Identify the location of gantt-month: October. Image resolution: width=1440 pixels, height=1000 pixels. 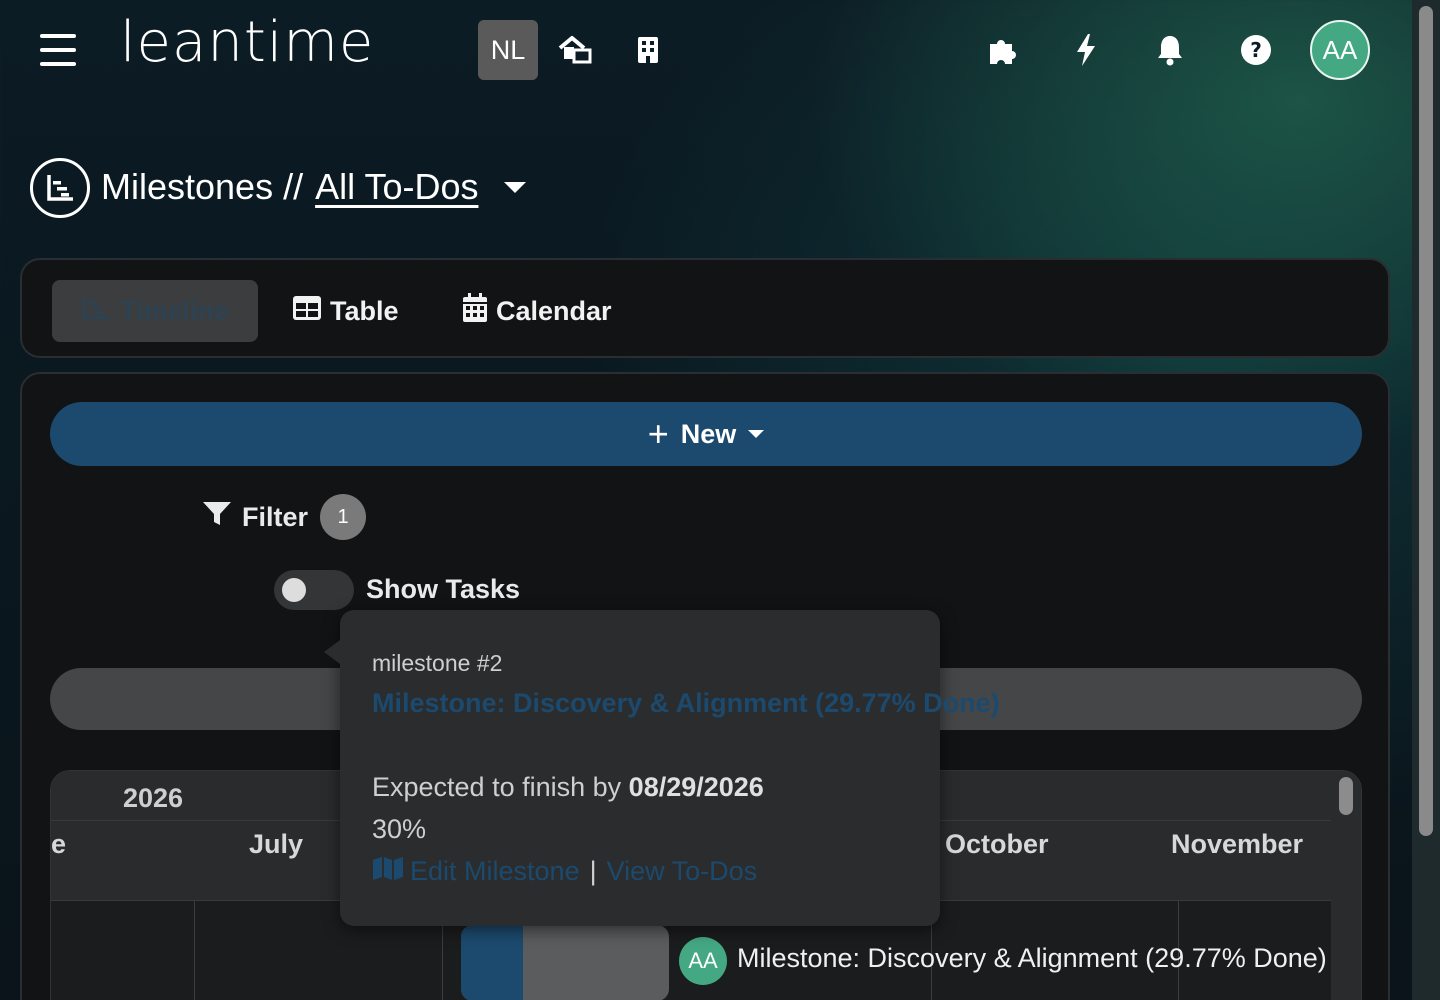
(997, 844).